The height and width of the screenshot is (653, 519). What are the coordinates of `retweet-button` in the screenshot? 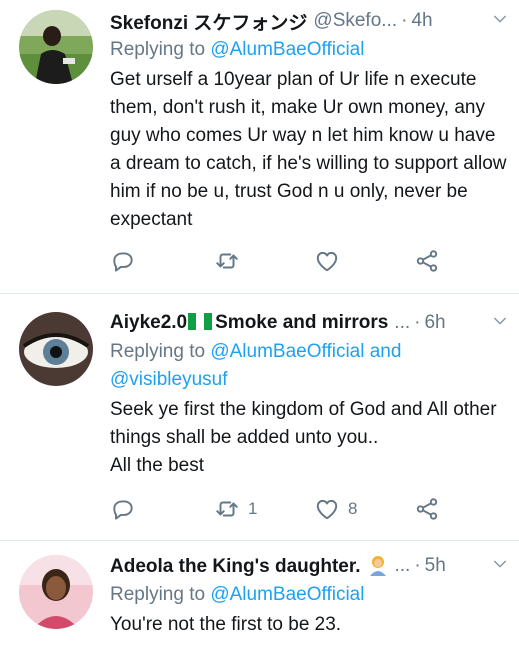 It's located at (231, 261).